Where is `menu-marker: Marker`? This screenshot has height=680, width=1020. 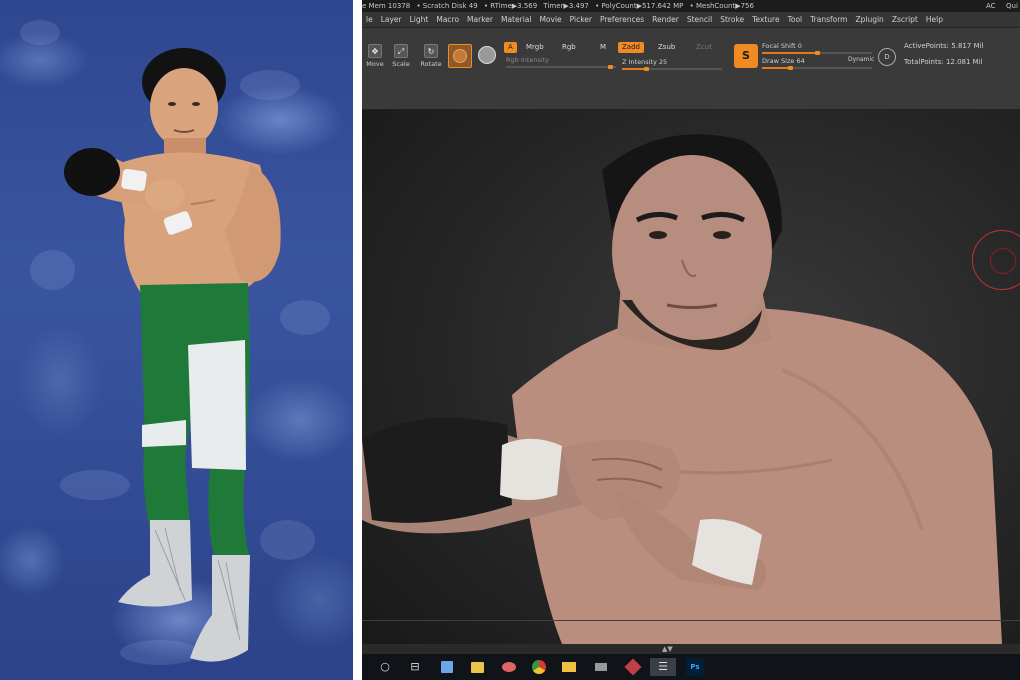 menu-marker: Marker is located at coordinates (480, 20).